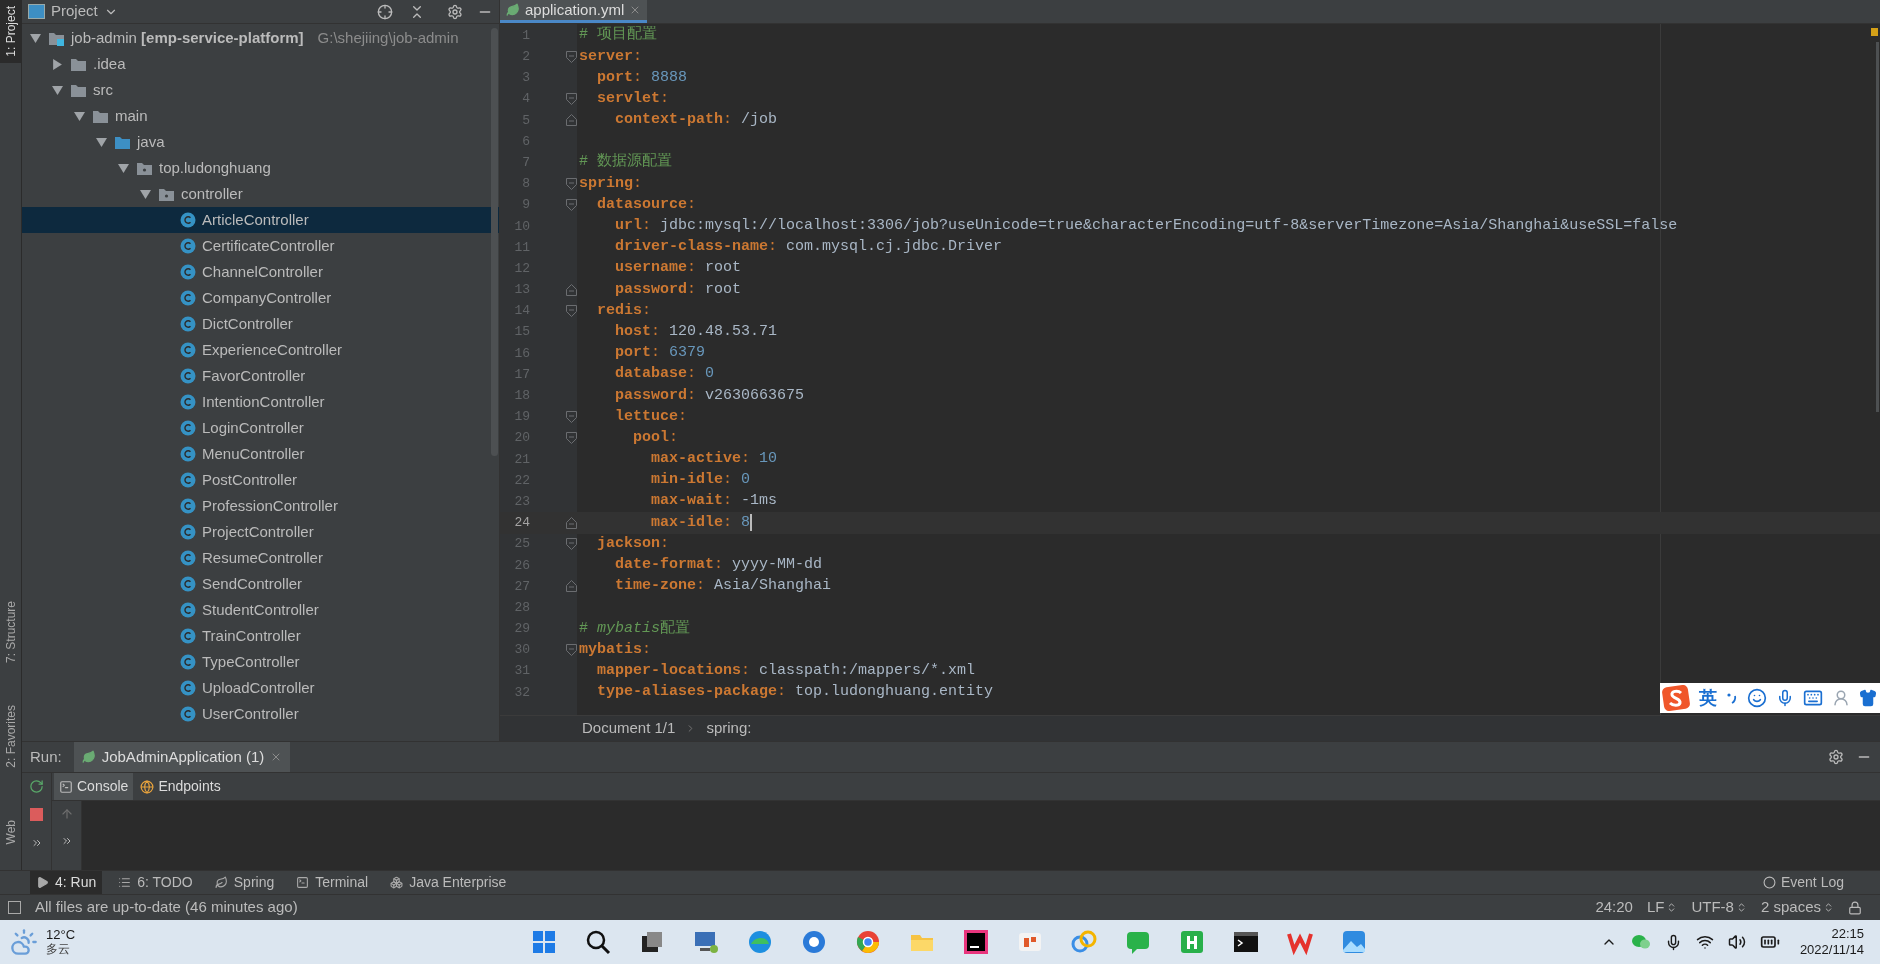 This screenshot has width=1880, height=964. What do you see at coordinates (976, 942) in the screenshot?
I see `ide-icon` at bounding box center [976, 942].